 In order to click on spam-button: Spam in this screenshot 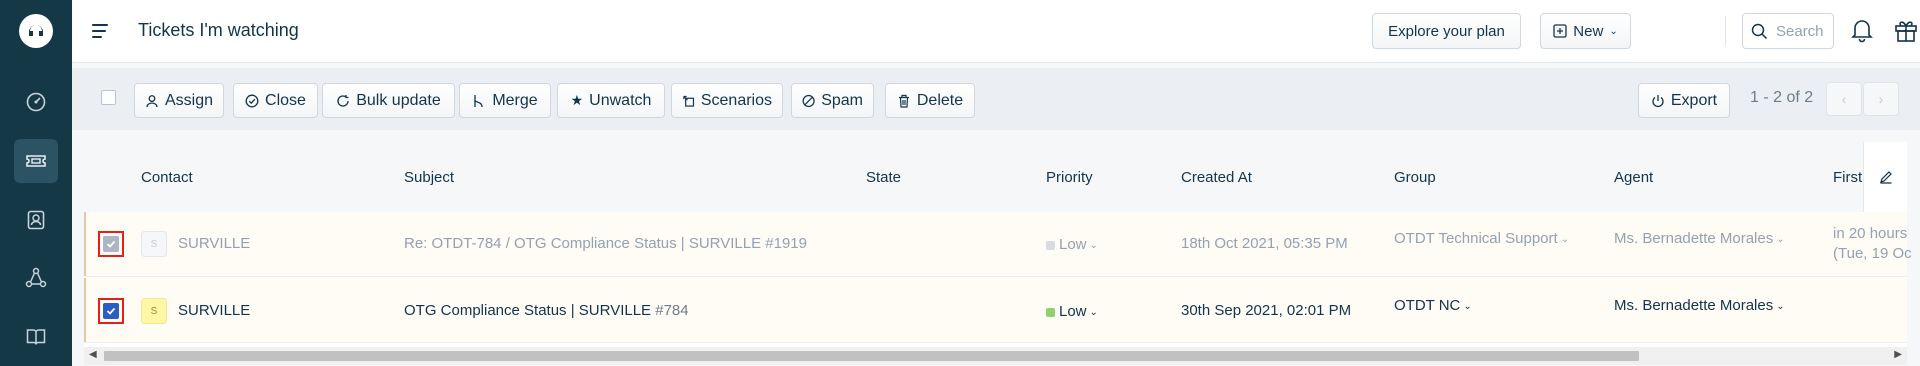, I will do `click(832, 100)`.